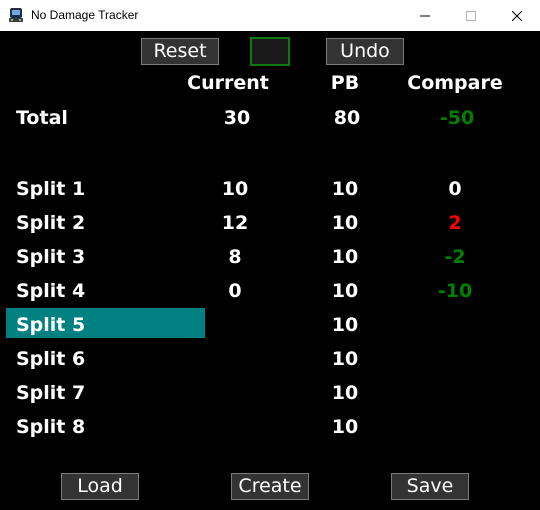  What do you see at coordinates (51, 427) in the screenshot?
I see `split-label: Split 8` at bounding box center [51, 427].